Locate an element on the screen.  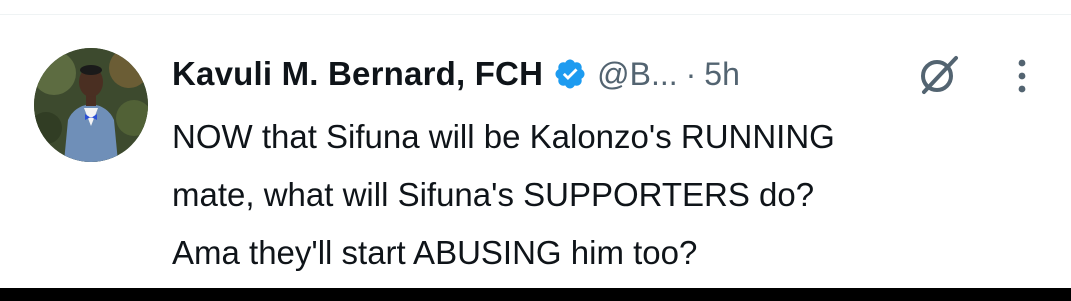
bottom-bar is located at coordinates (535, 294).